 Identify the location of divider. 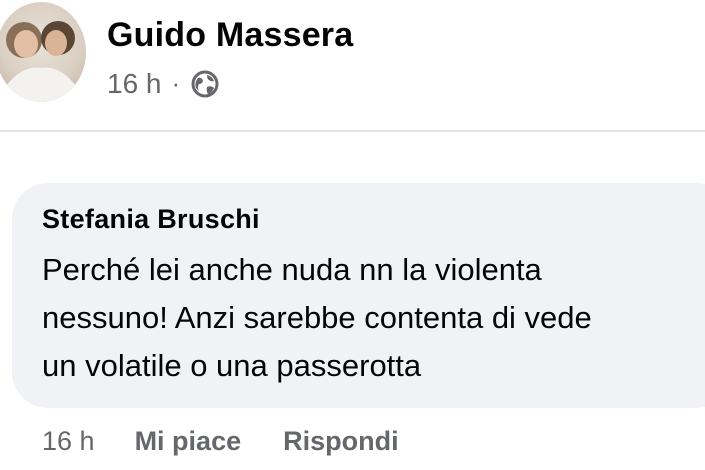
(352, 131).